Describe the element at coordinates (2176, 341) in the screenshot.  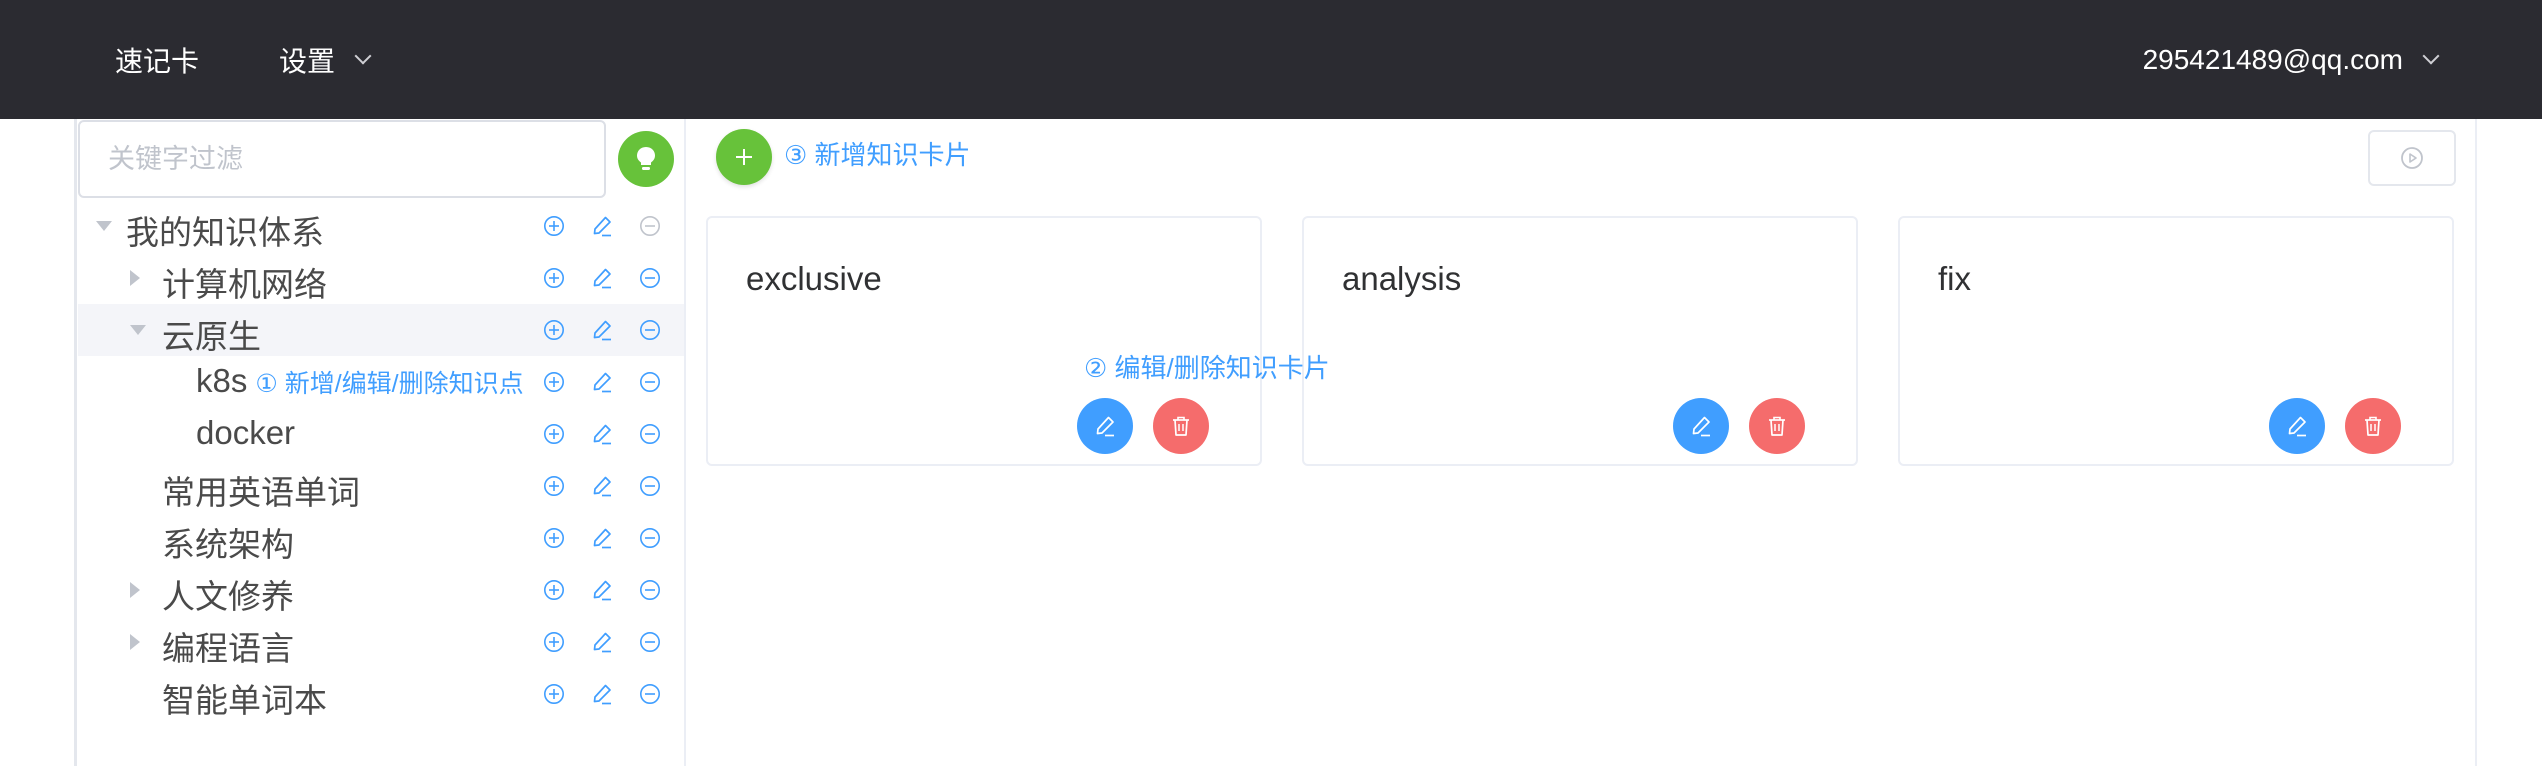
I see `knowledge-card: fix` at that location.